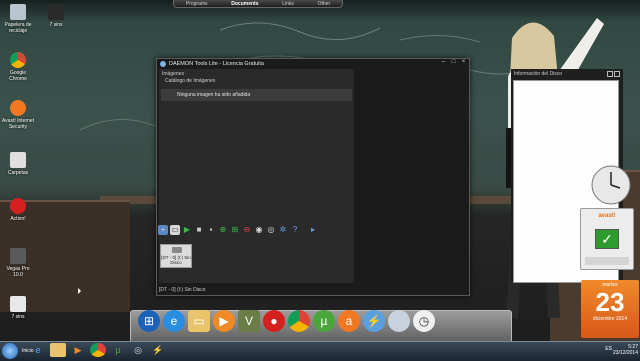 This screenshot has height=361, width=640. I want to click on action-icon: ●, so click(274, 321).